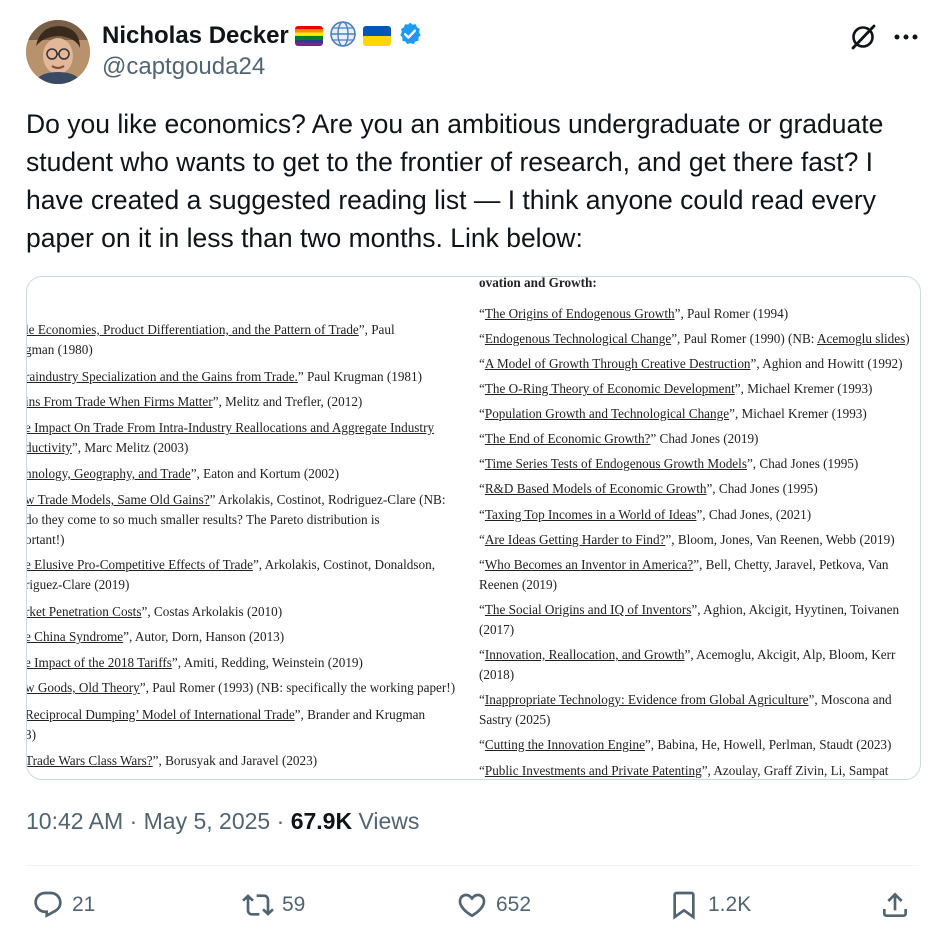 The width and height of the screenshot is (945, 941). I want to click on reply-button: 21, so click(63, 905).